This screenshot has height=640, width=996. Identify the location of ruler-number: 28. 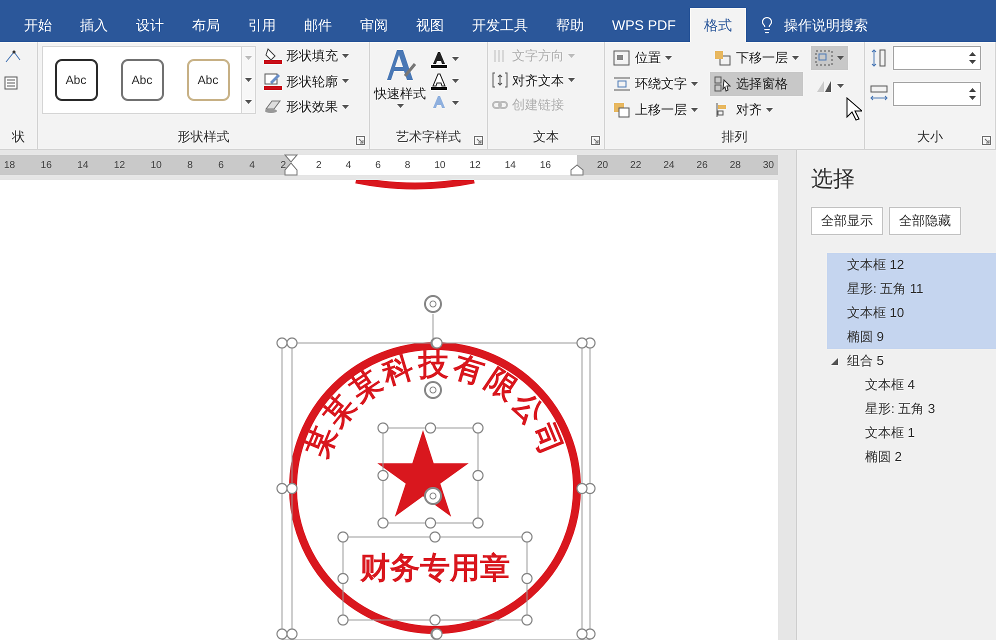
(735, 165).